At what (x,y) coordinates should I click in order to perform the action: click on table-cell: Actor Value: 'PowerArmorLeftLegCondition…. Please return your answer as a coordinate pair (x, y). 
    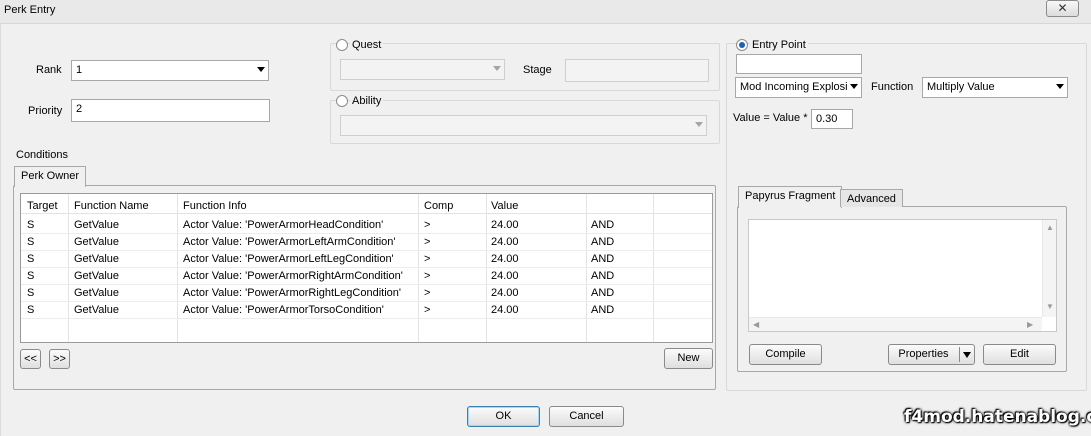
    Looking at the image, I should click on (288, 259).